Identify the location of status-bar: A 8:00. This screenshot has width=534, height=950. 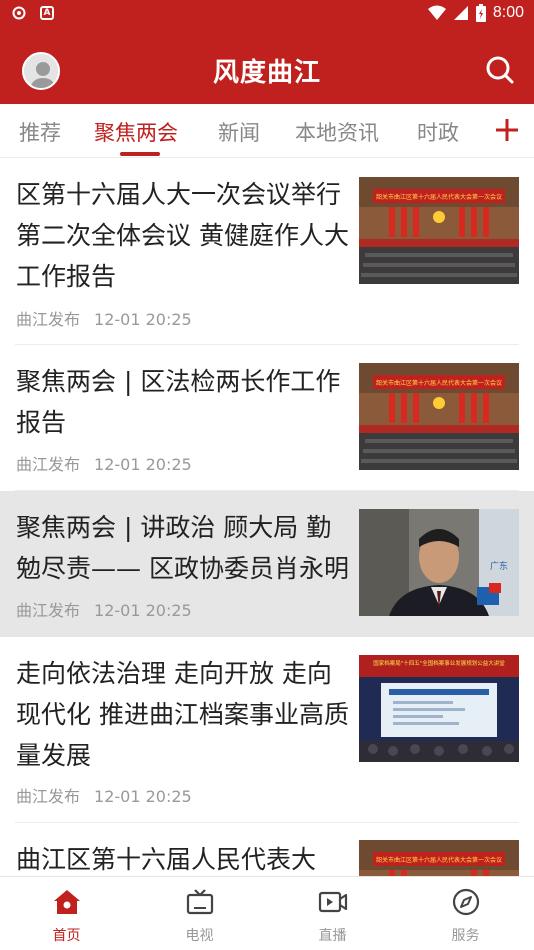
(267, 15).